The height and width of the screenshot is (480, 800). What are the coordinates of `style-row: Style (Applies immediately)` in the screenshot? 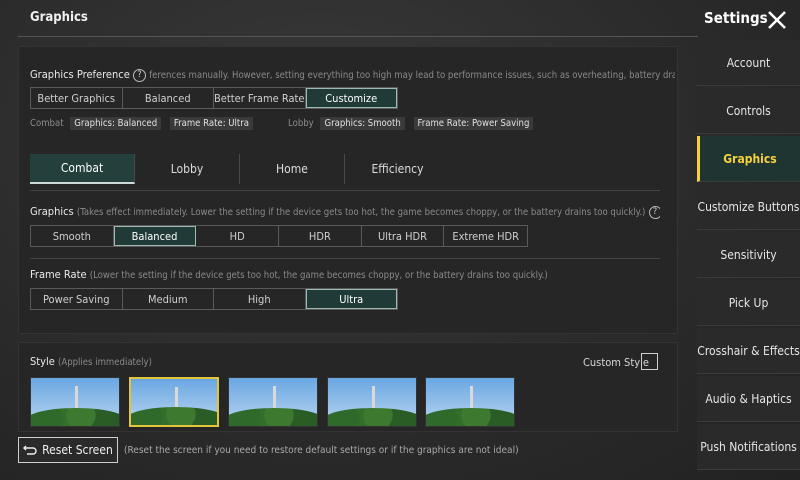 It's located at (91, 361).